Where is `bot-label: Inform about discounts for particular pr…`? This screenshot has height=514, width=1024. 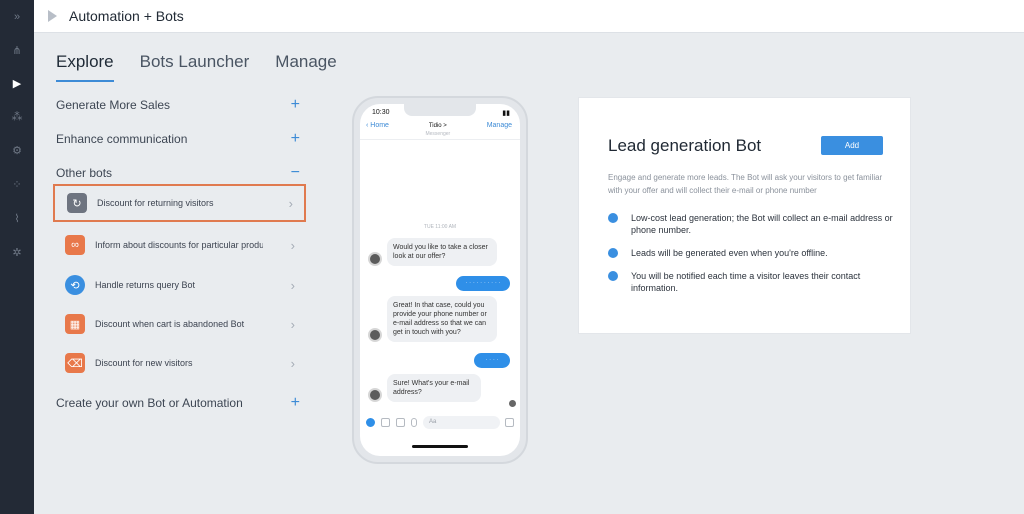 bot-label: Inform about discounts for particular pr… is located at coordinates (179, 245).